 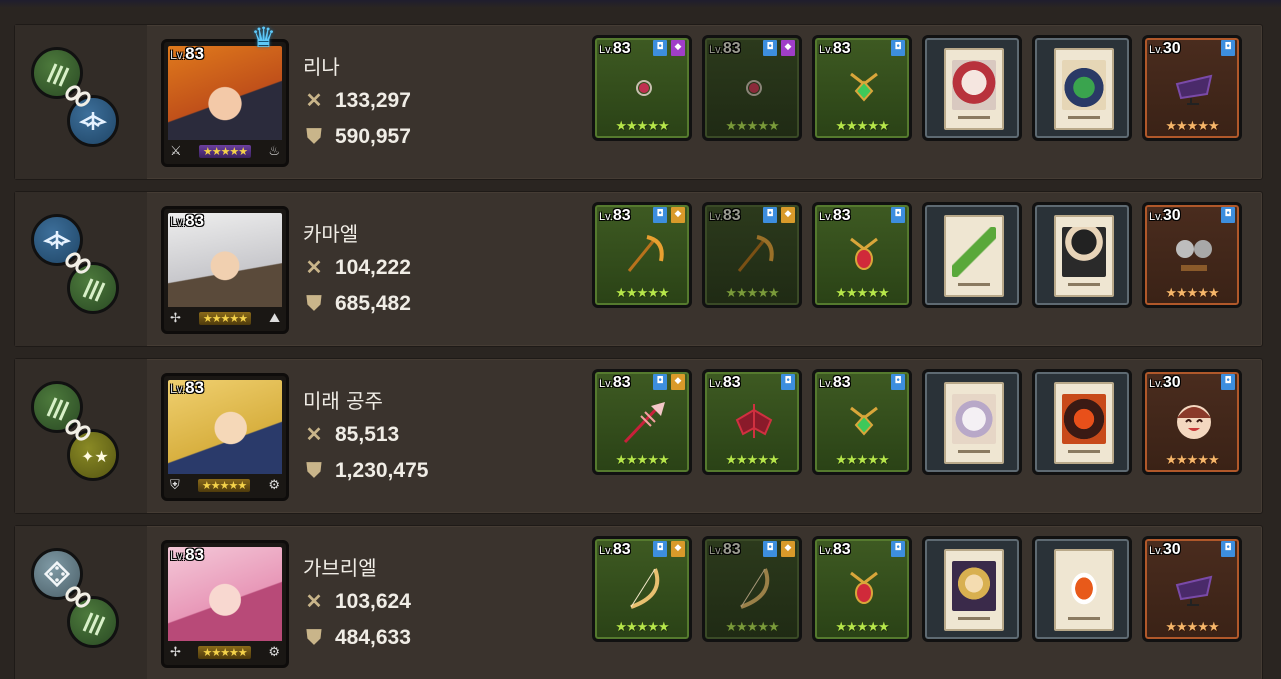 What do you see at coordinates (366, 471) in the screenshot?
I see `defense-stat: ⛊ 1,230,475` at bounding box center [366, 471].